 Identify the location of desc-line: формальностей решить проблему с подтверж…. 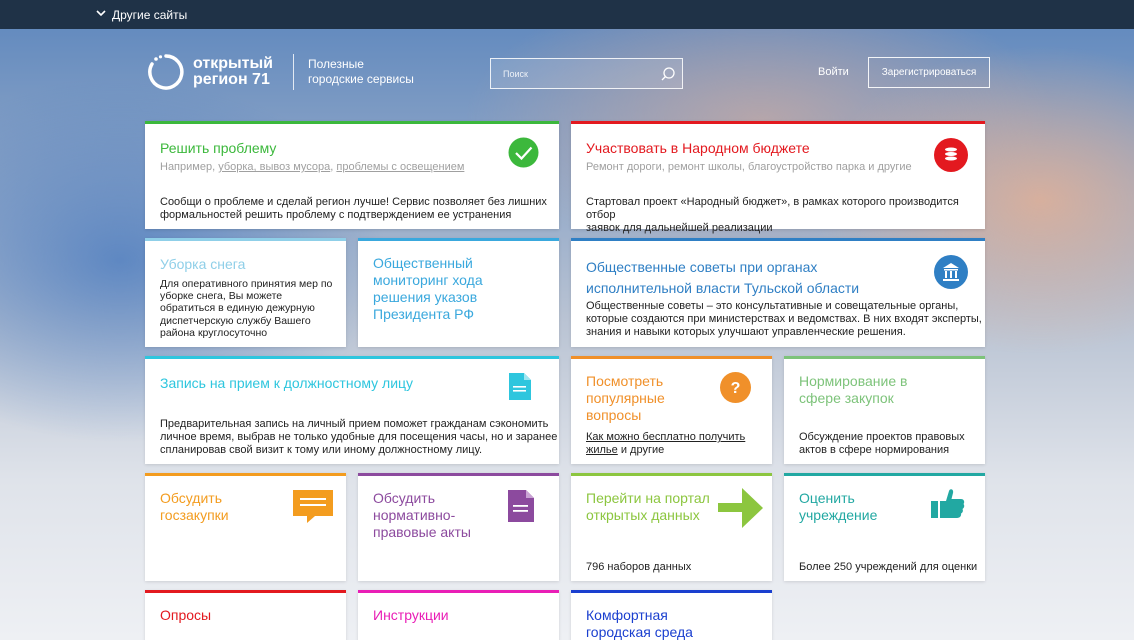
(336, 215).